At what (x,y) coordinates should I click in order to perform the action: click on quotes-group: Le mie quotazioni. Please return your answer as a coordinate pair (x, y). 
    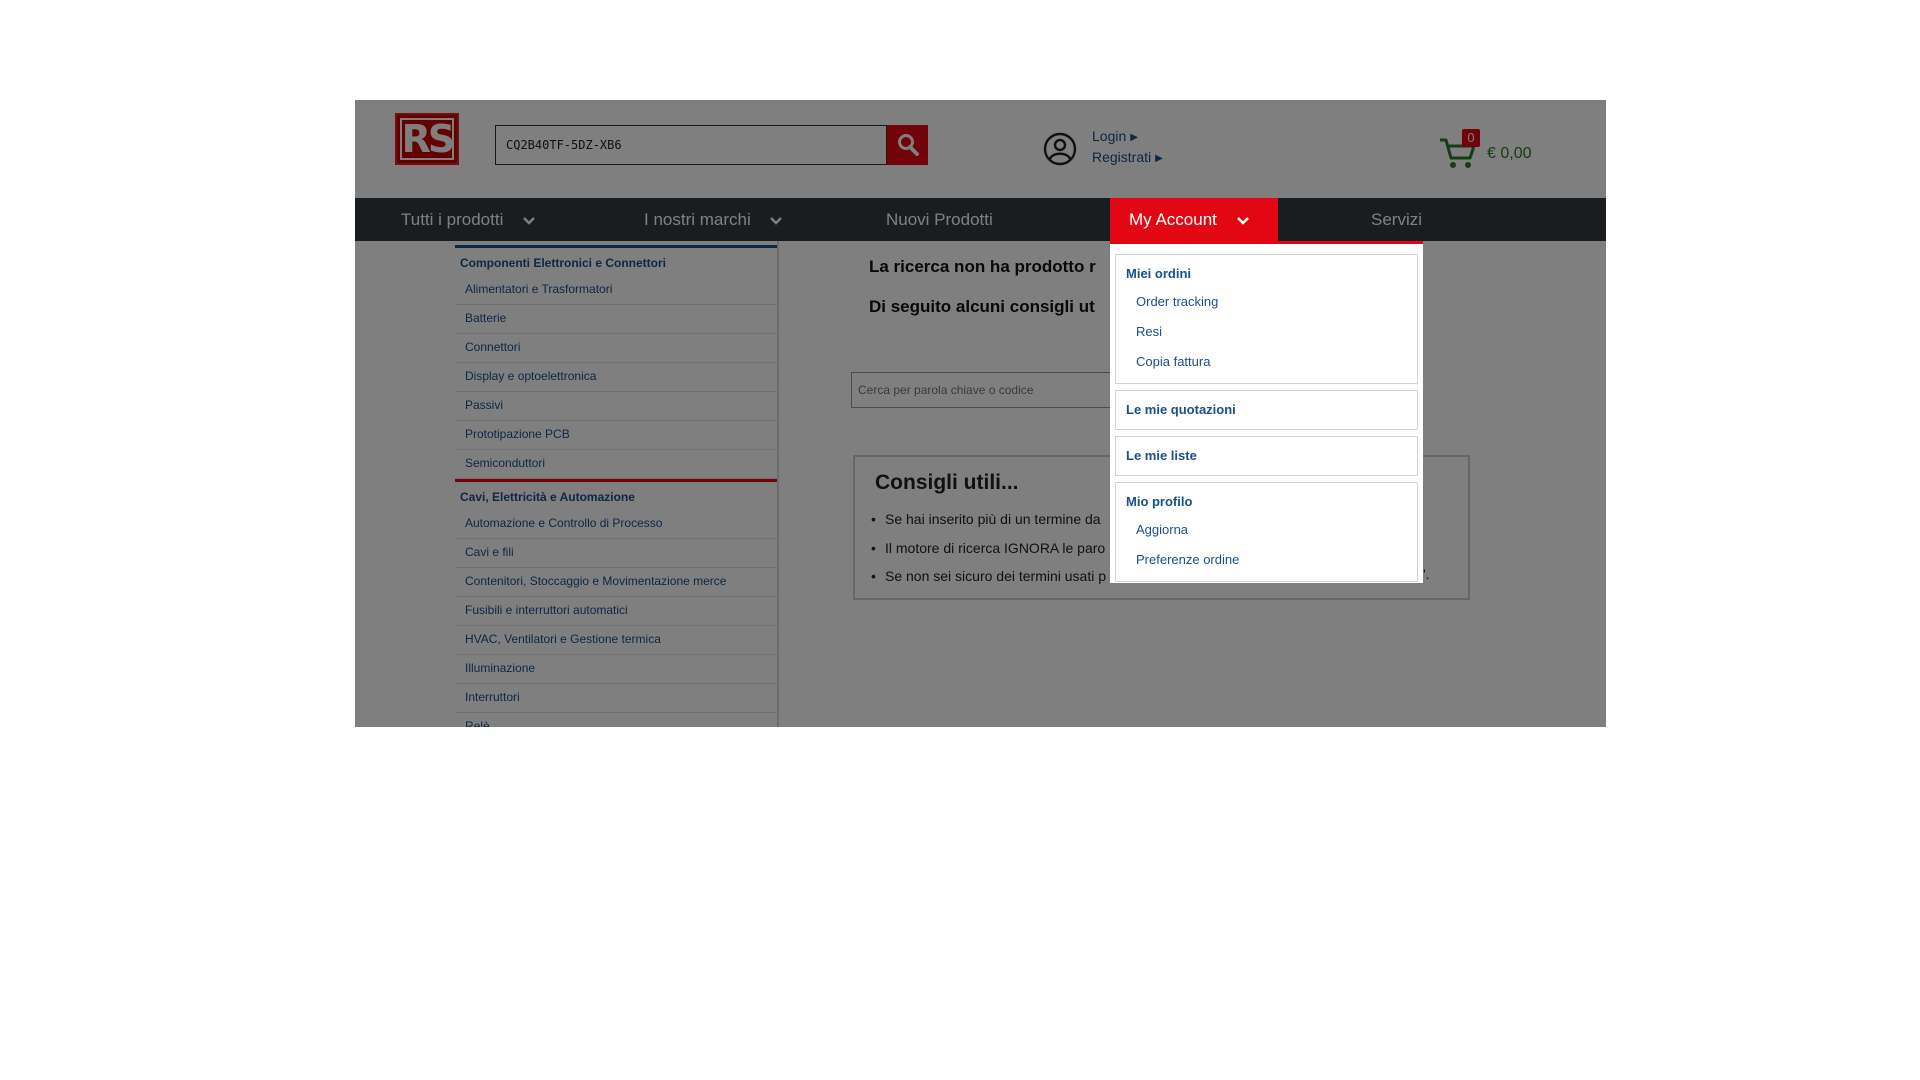
    Looking at the image, I should click on (1266, 410).